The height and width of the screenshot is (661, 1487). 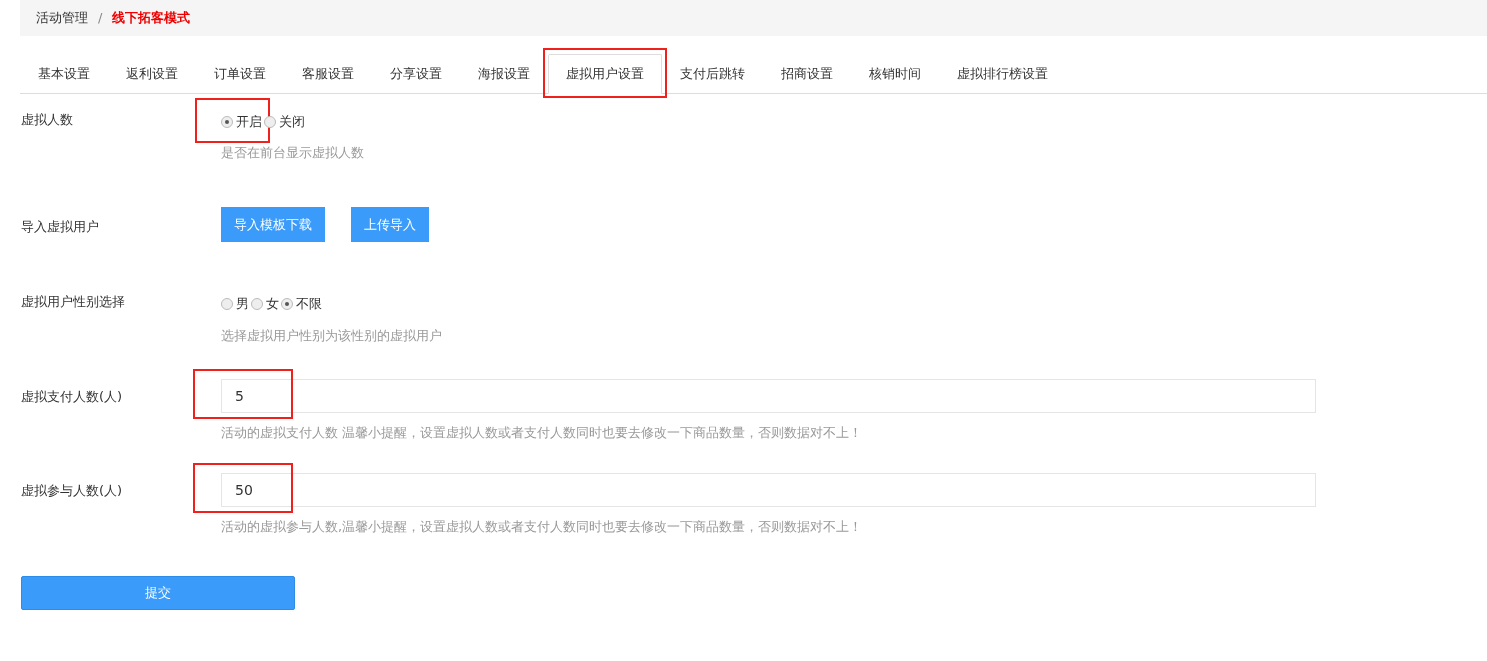 What do you see at coordinates (332, 335) in the screenshot?
I see `help-text: 选择虚拟用户性别为该性别的虚拟用户` at bounding box center [332, 335].